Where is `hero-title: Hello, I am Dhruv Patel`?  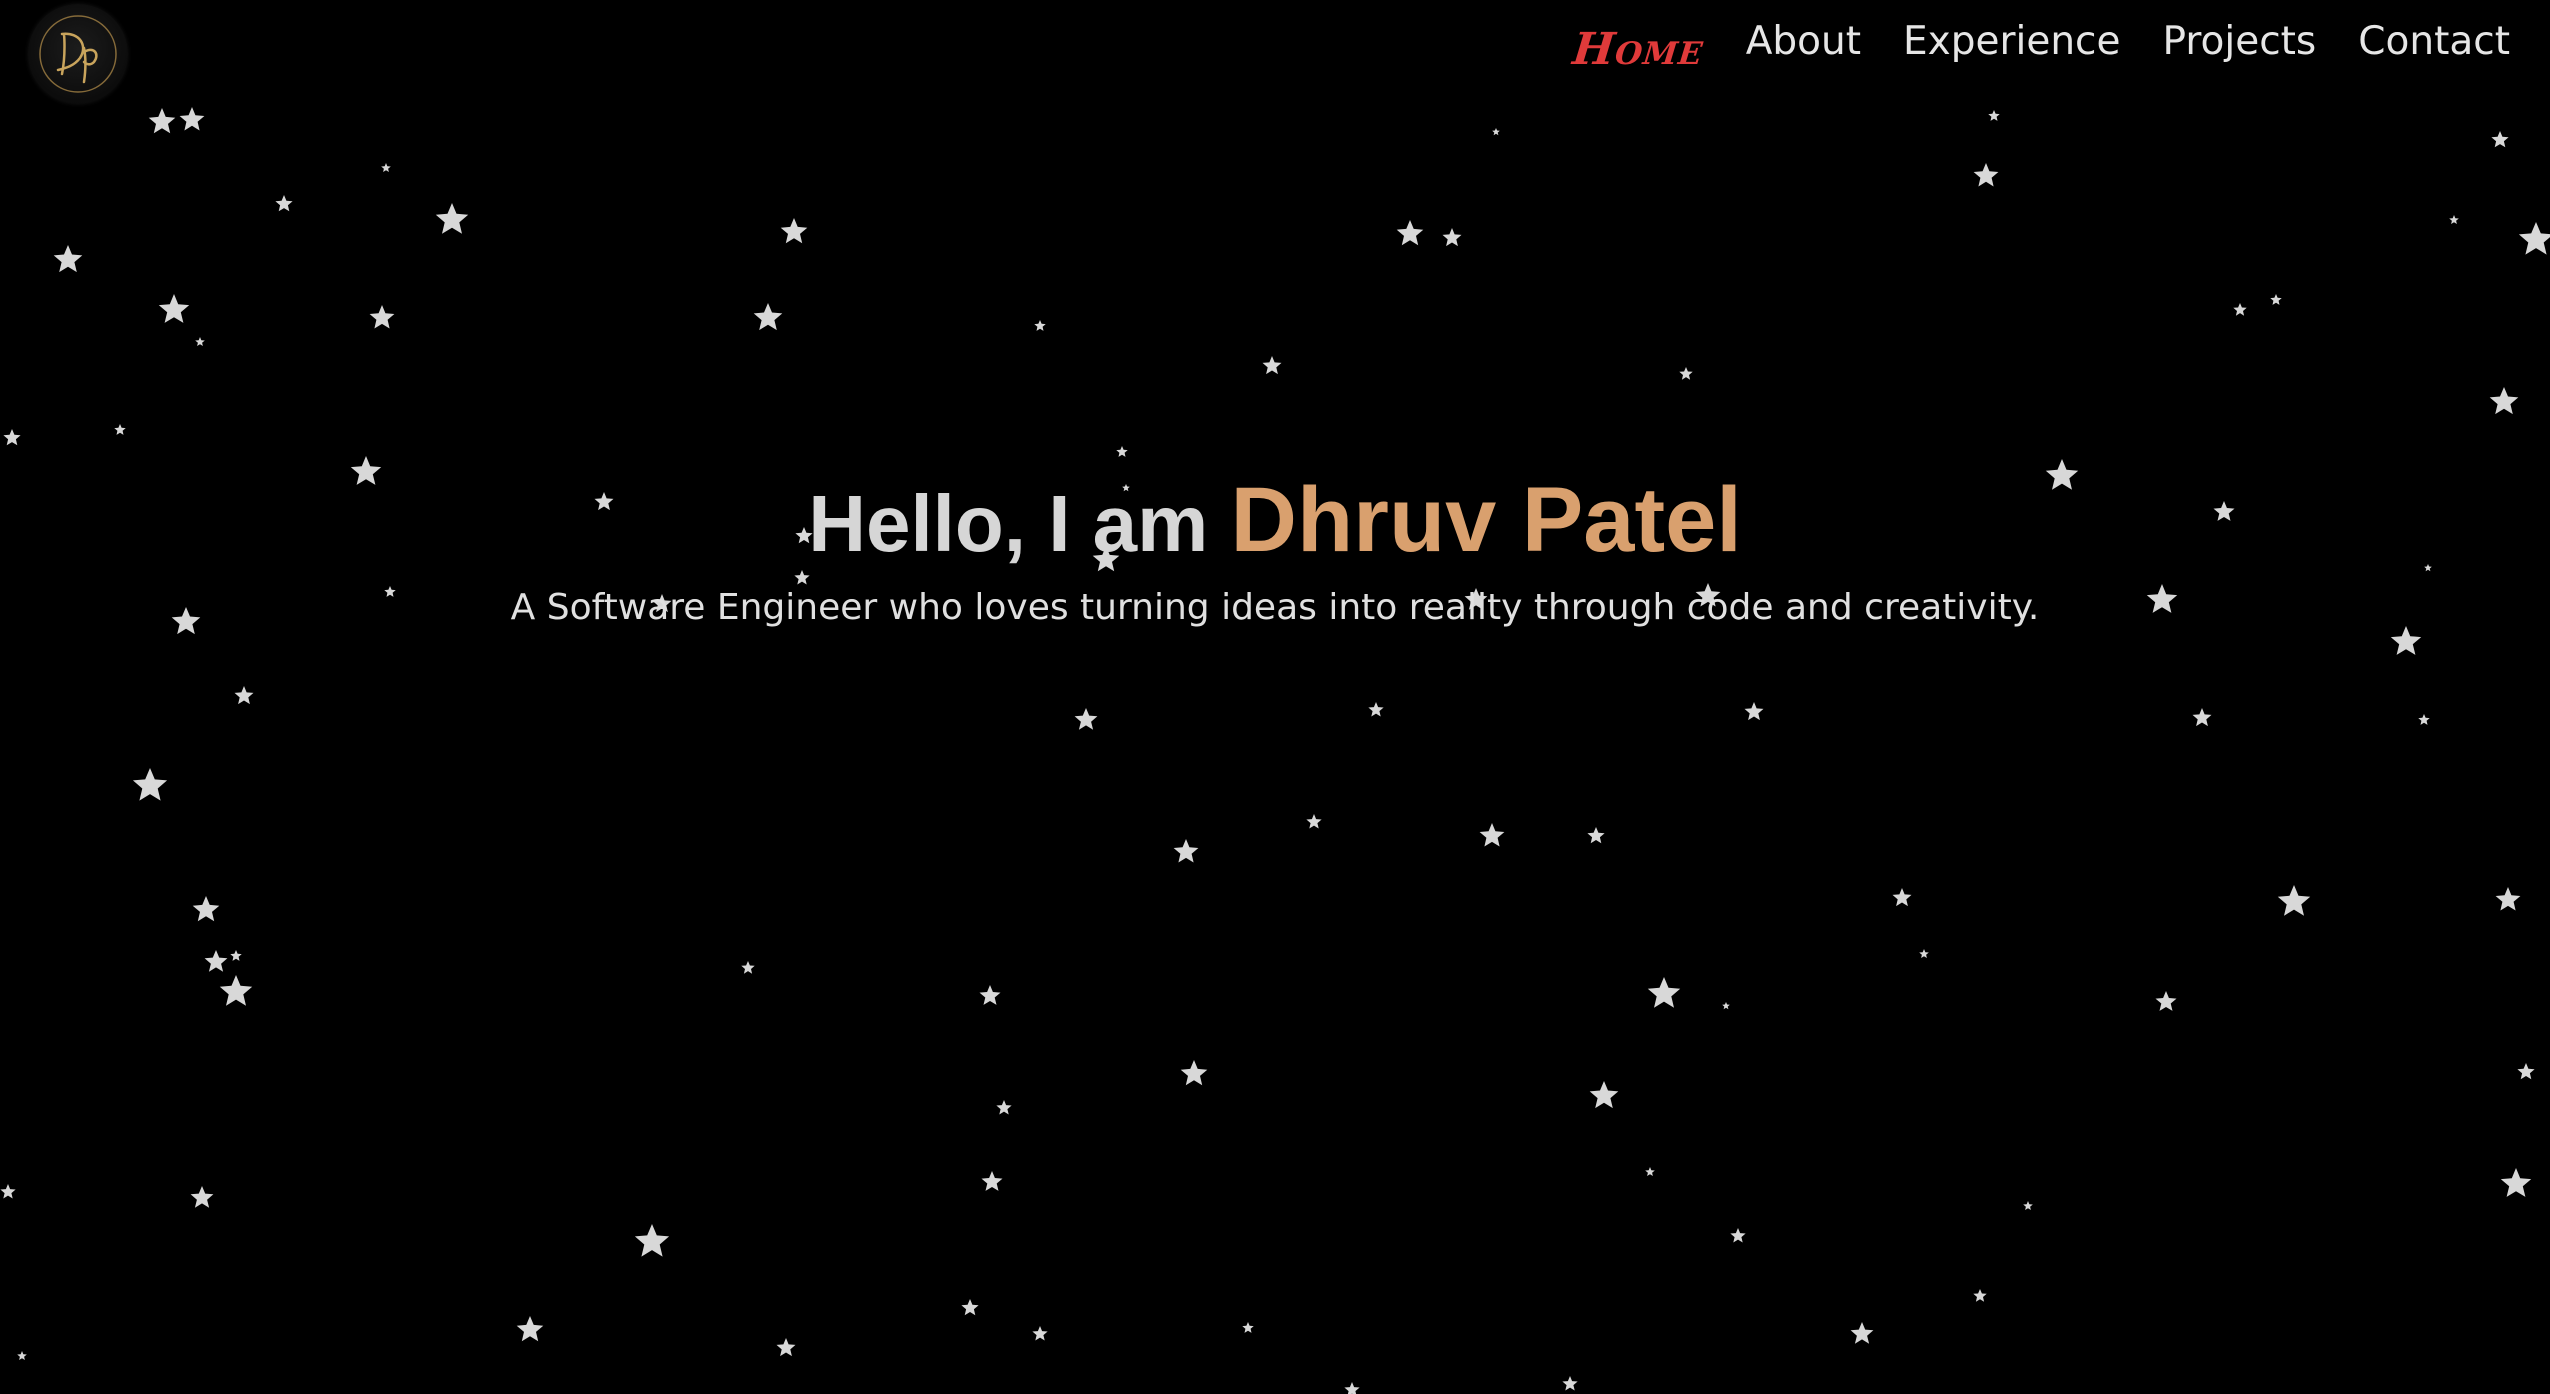 hero-title: Hello, I am Dhruv Patel is located at coordinates (1275, 522).